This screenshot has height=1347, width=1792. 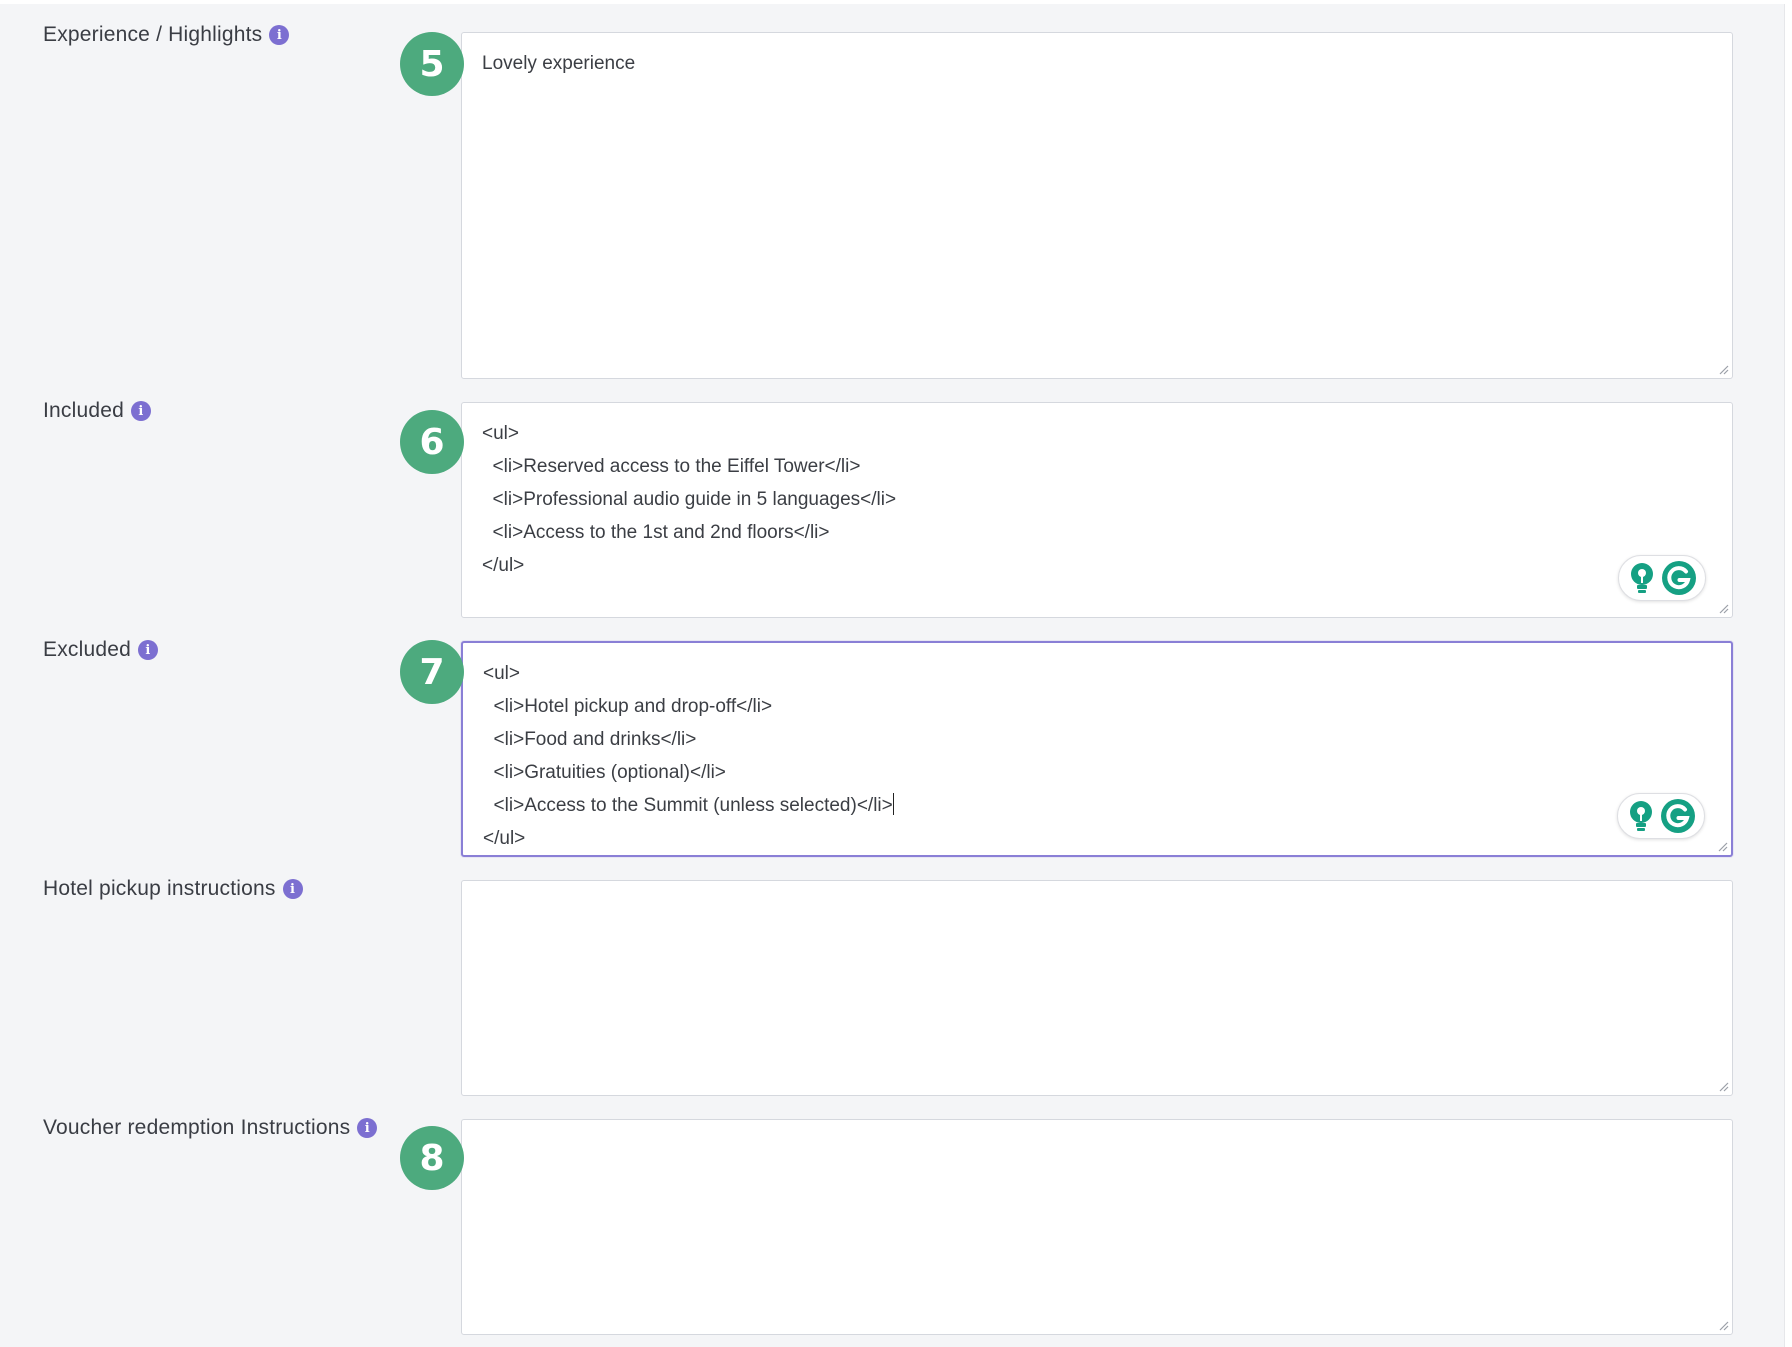 What do you see at coordinates (432, 672) in the screenshot?
I see `step-badge: 7` at bounding box center [432, 672].